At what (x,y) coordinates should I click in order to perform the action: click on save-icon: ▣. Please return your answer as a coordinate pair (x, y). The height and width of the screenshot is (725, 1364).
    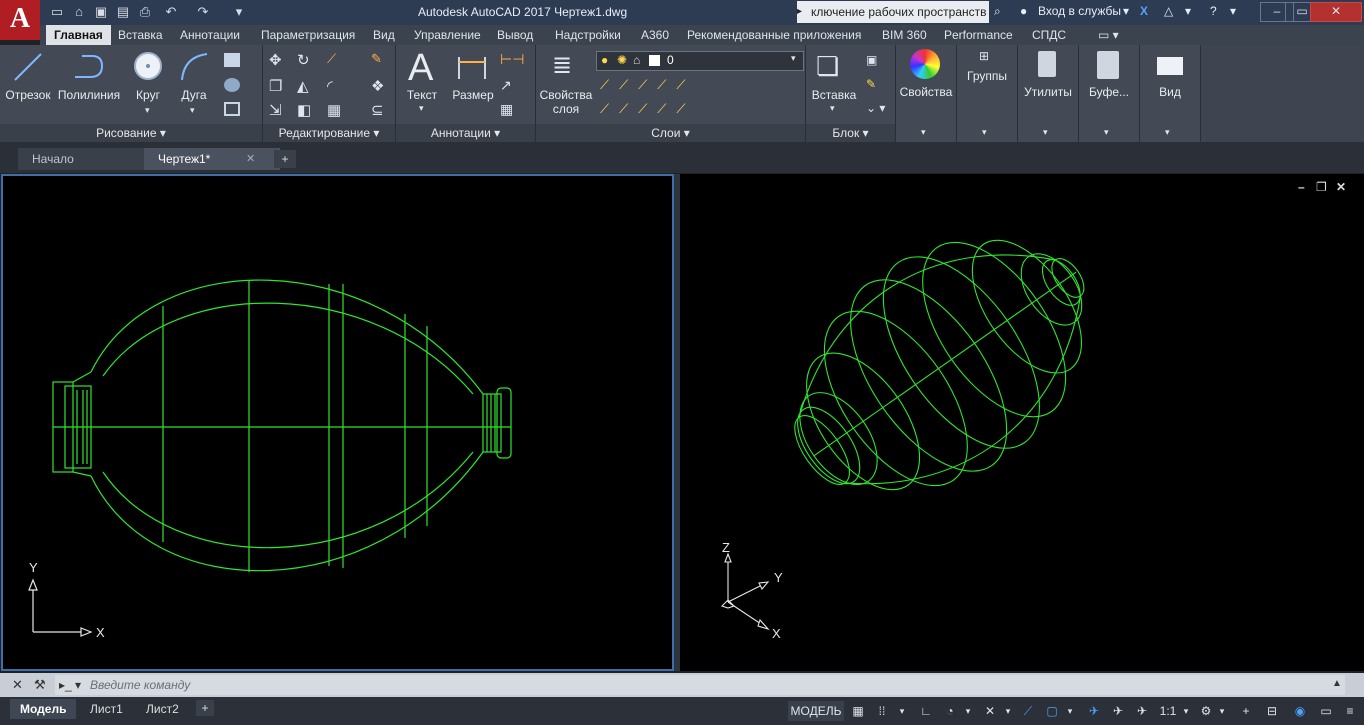
    Looking at the image, I should click on (101, 12).